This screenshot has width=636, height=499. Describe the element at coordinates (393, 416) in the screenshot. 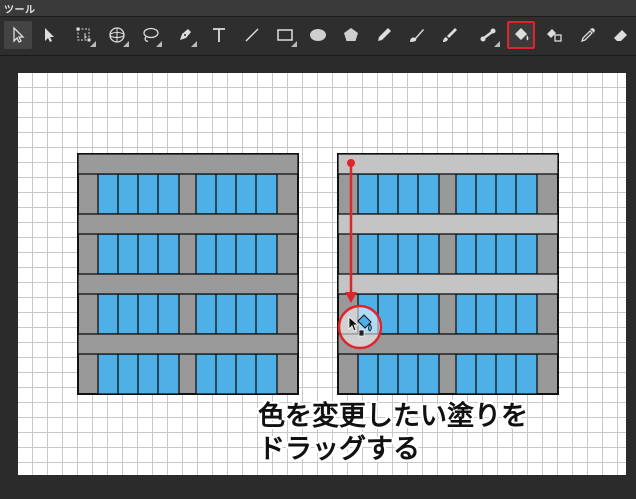

I see `instruction-line-1: 色を変更したい塗りを` at that location.